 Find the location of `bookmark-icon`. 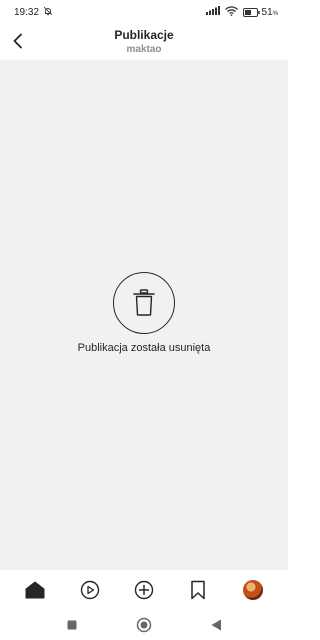

bookmark-icon is located at coordinates (198, 590).